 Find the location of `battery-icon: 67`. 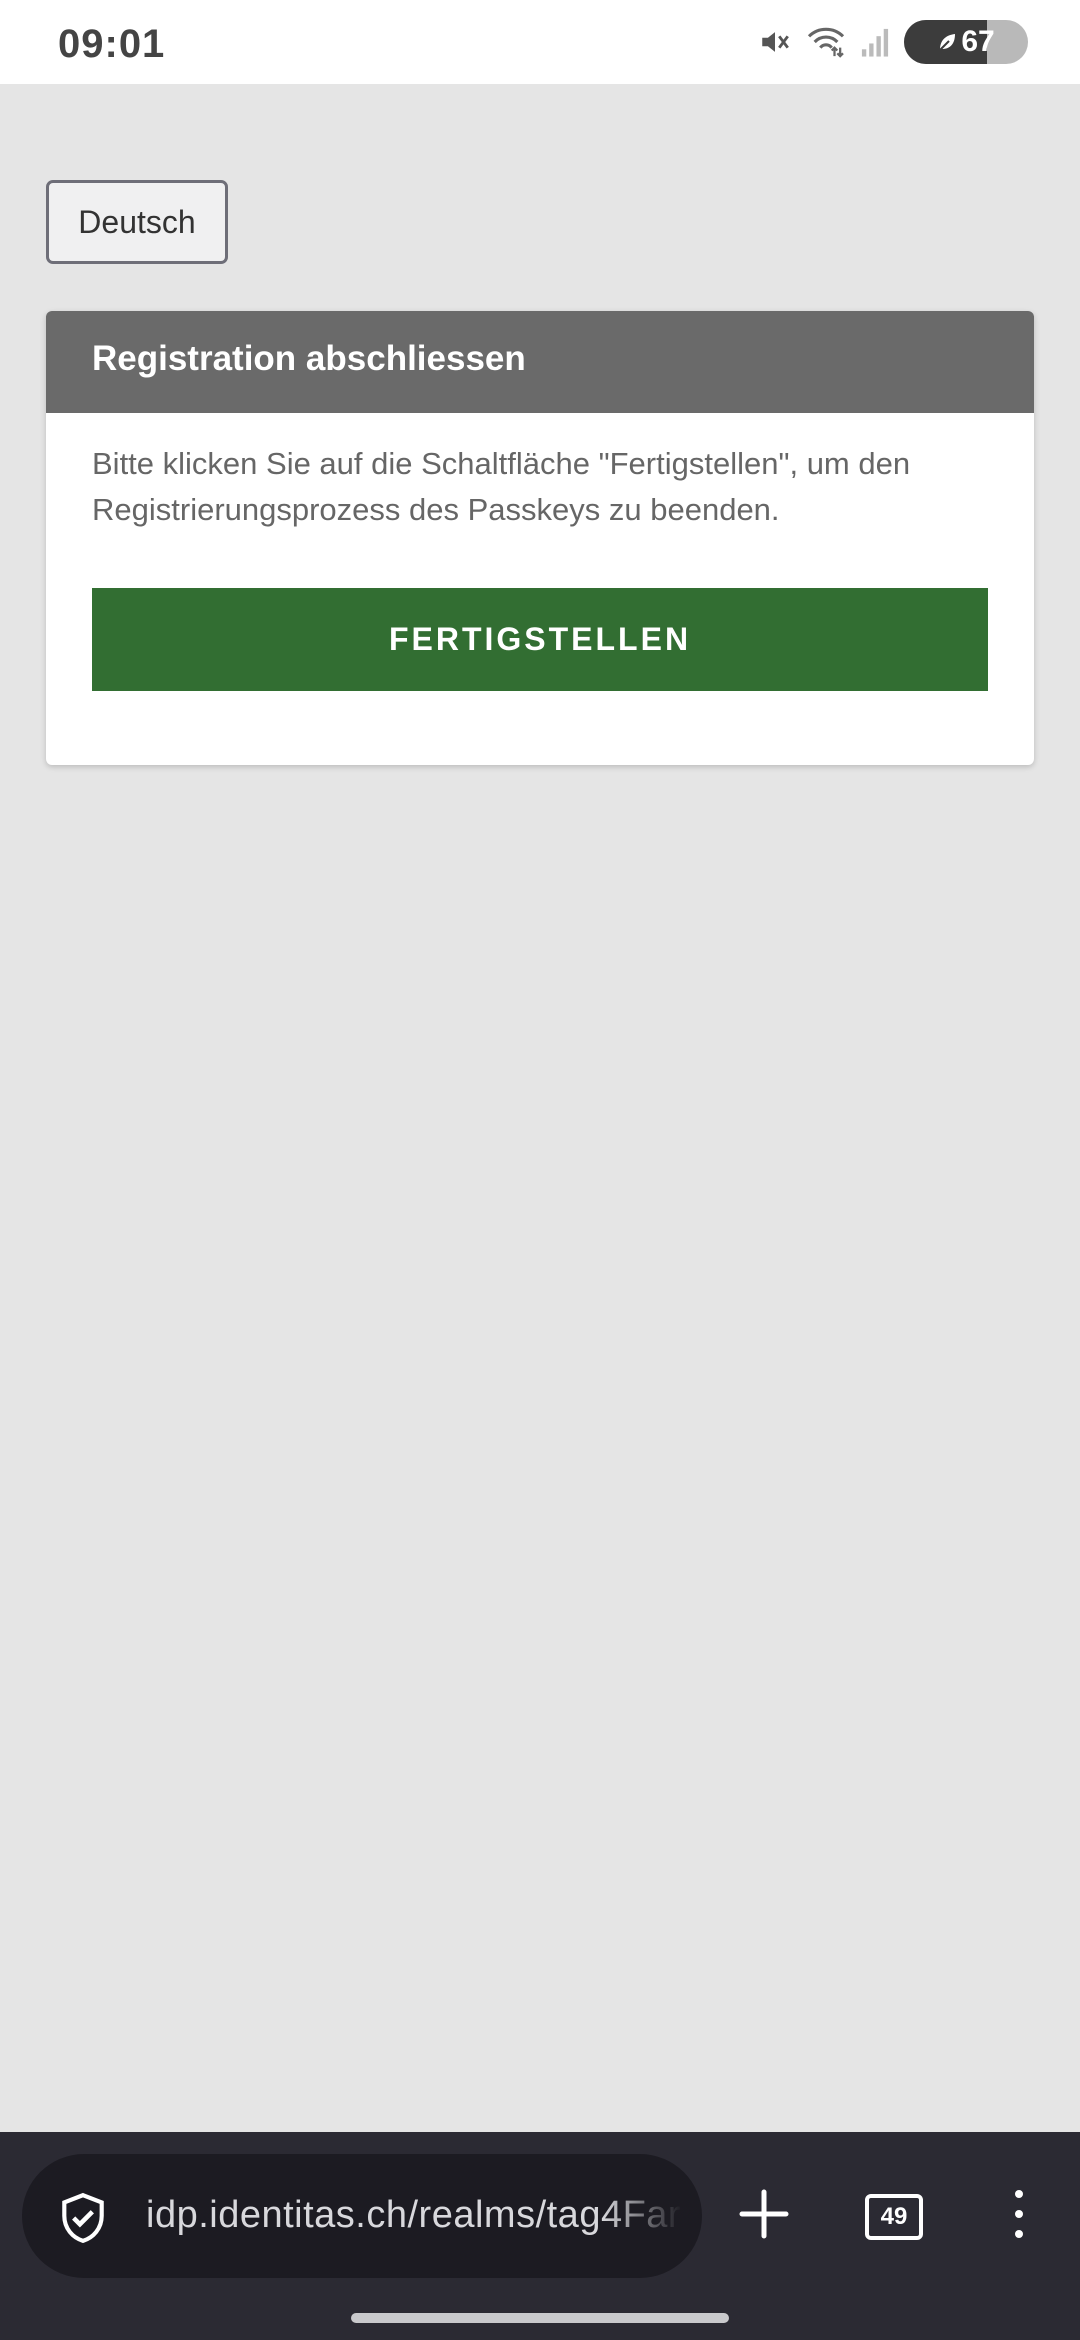

battery-icon: 67 is located at coordinates (966, 42).